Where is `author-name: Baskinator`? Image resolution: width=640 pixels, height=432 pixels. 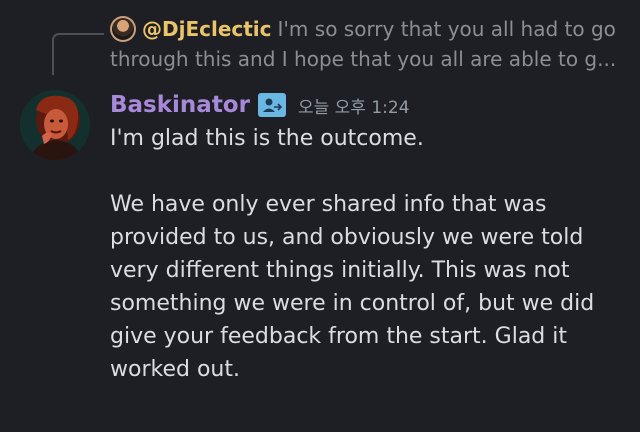 author-name: Baskinator is located at coordinates (180, 105).